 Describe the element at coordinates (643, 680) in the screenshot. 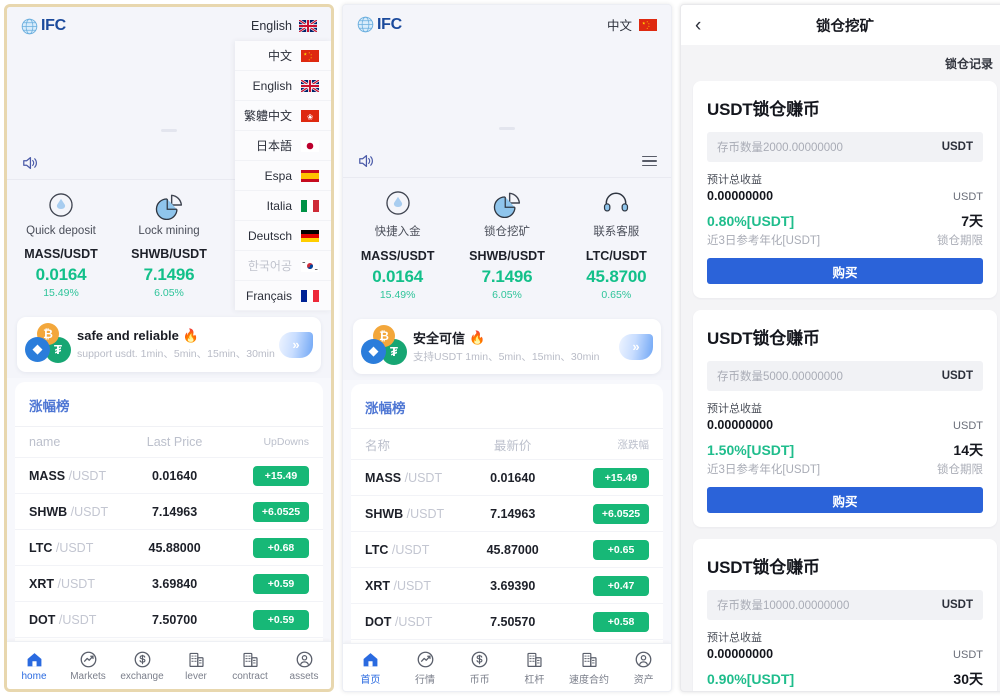

I see `tab-label: 资产` at that location.